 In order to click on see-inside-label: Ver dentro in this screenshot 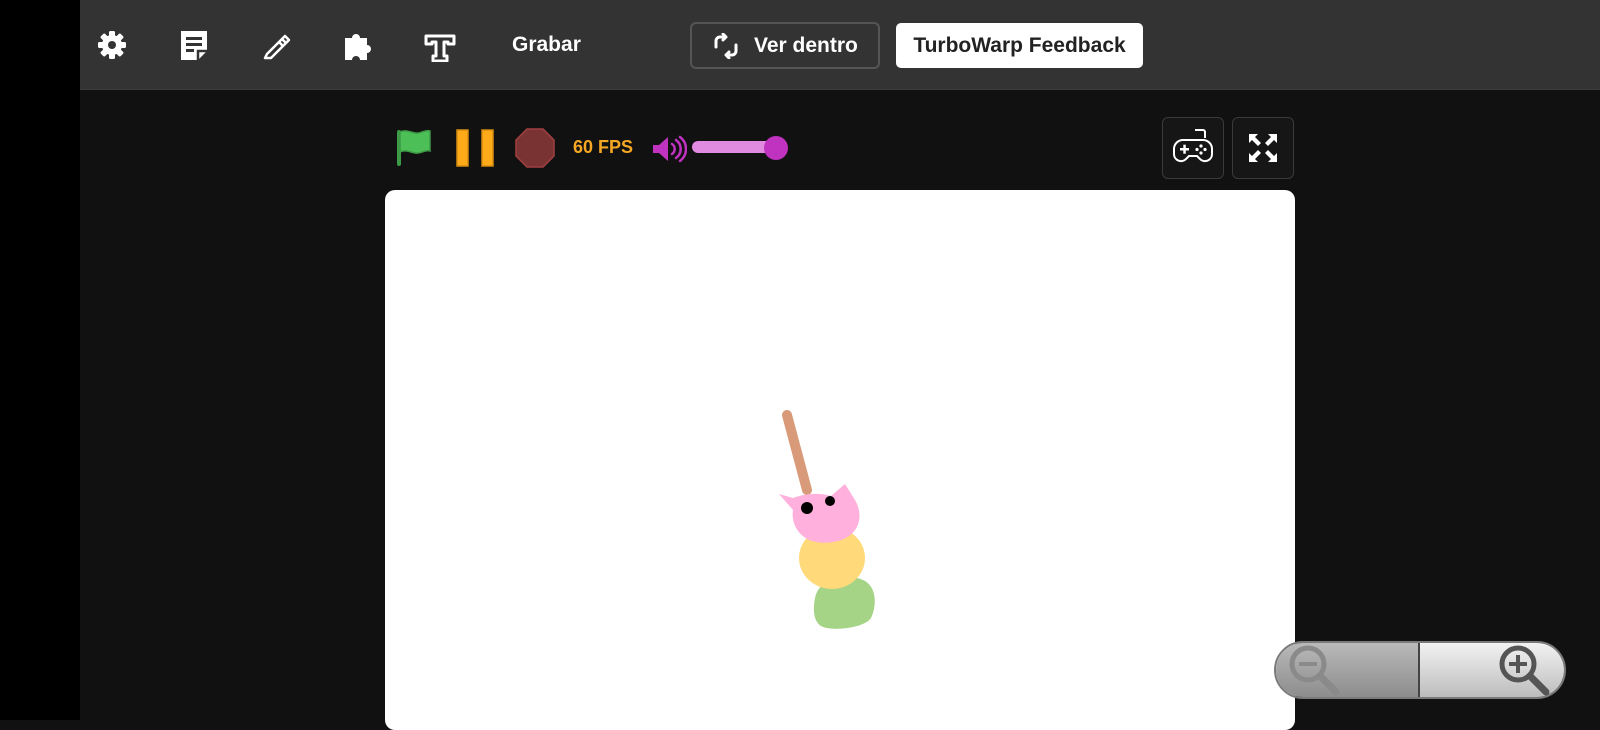, I will do `click(806, 45)`.